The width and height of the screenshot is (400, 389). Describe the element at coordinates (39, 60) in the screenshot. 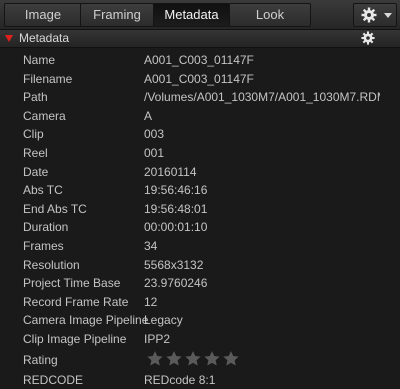

I see `field-label: Name` at that location.